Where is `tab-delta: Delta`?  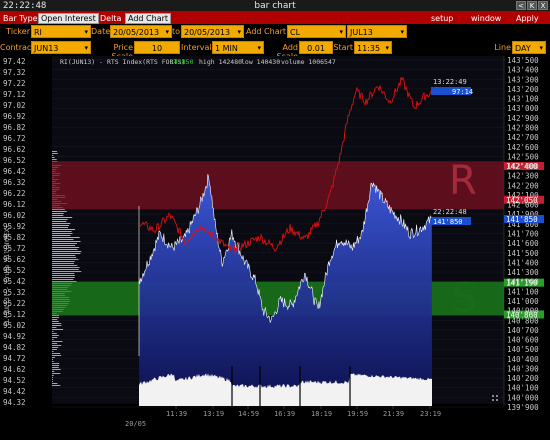
tab-delta: Delta is located at coordinates (110, 18).